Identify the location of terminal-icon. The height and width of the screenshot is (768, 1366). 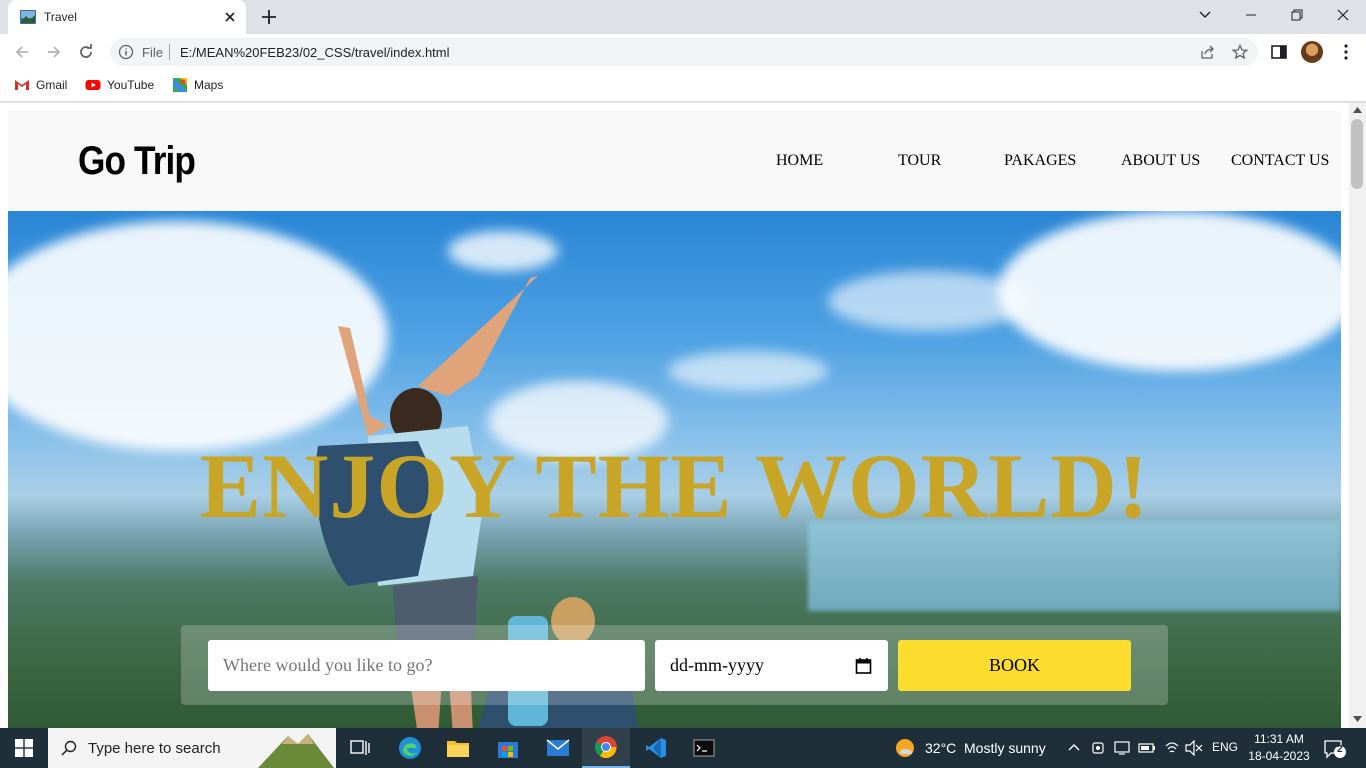
(704, 748).